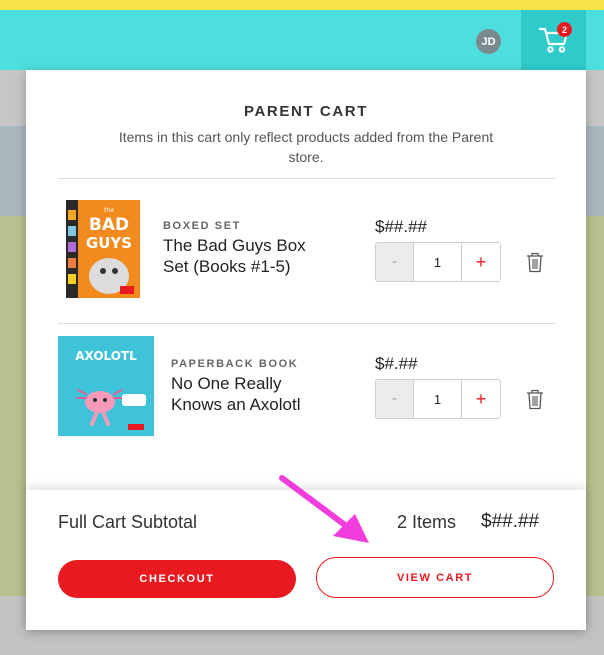 The width and height of the screenshot is (604, 655). I want to click on header-bar, so click(302, 40).